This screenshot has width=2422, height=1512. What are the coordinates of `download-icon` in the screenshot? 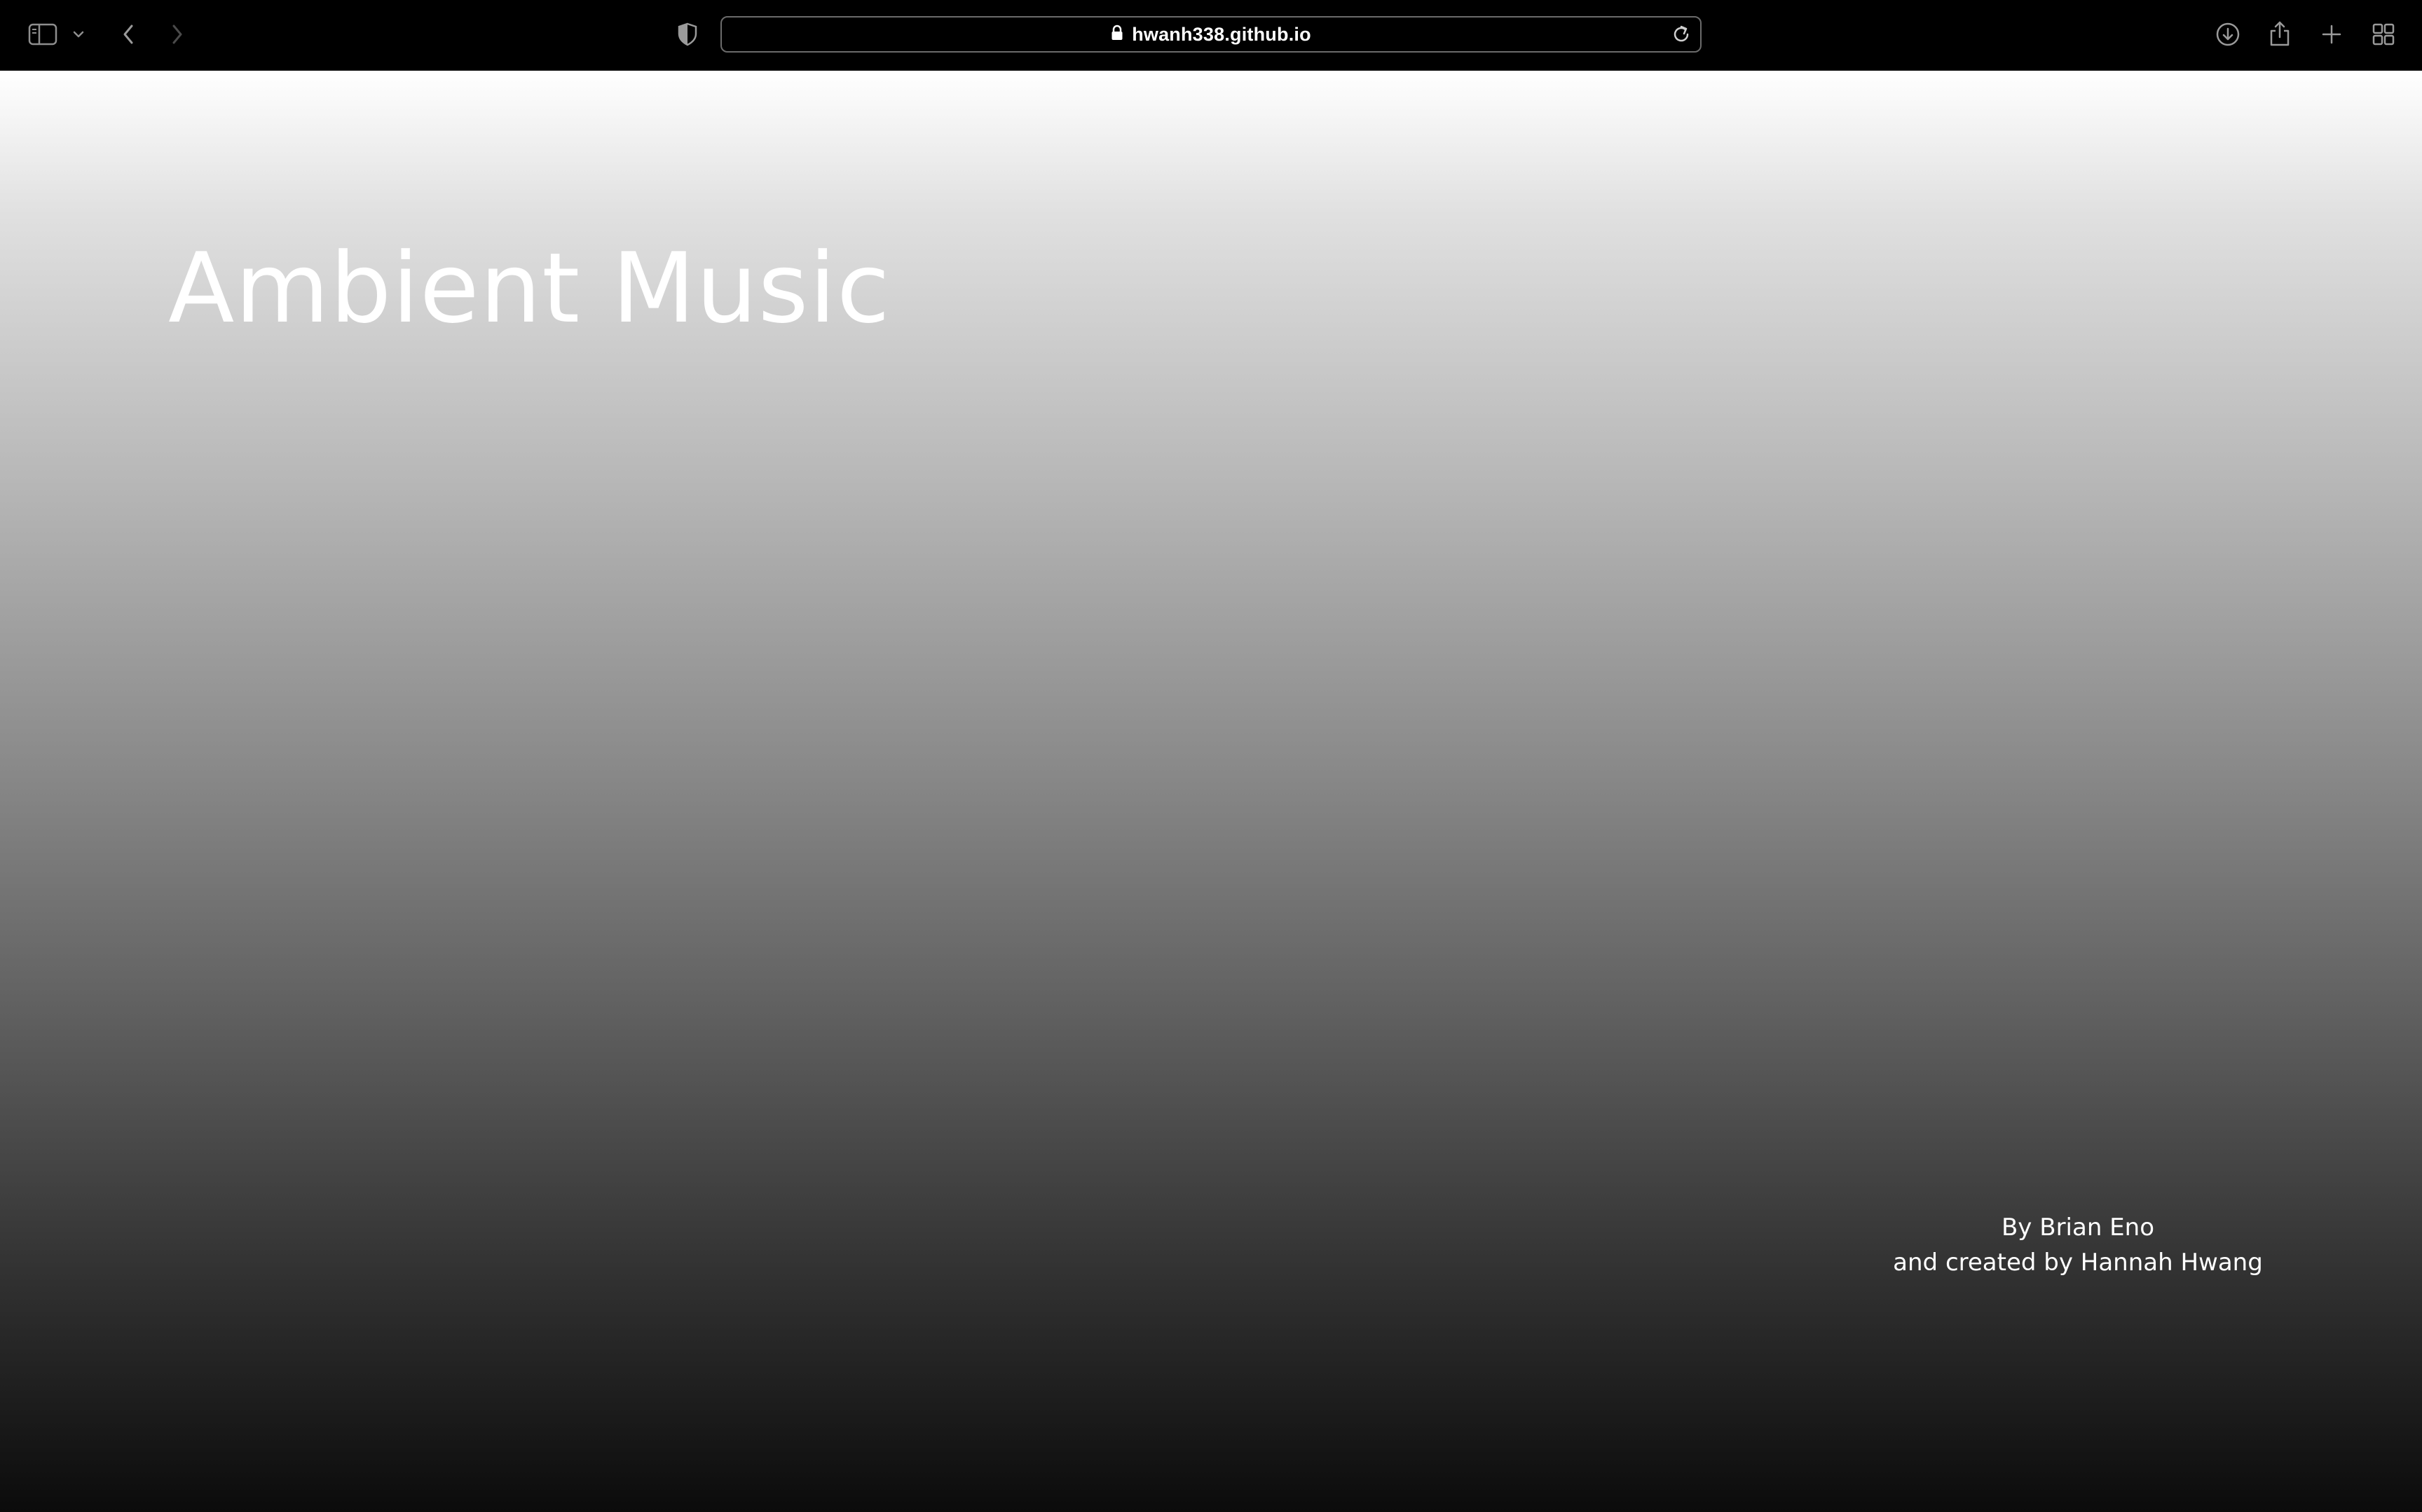 It's located at (2228, 34).